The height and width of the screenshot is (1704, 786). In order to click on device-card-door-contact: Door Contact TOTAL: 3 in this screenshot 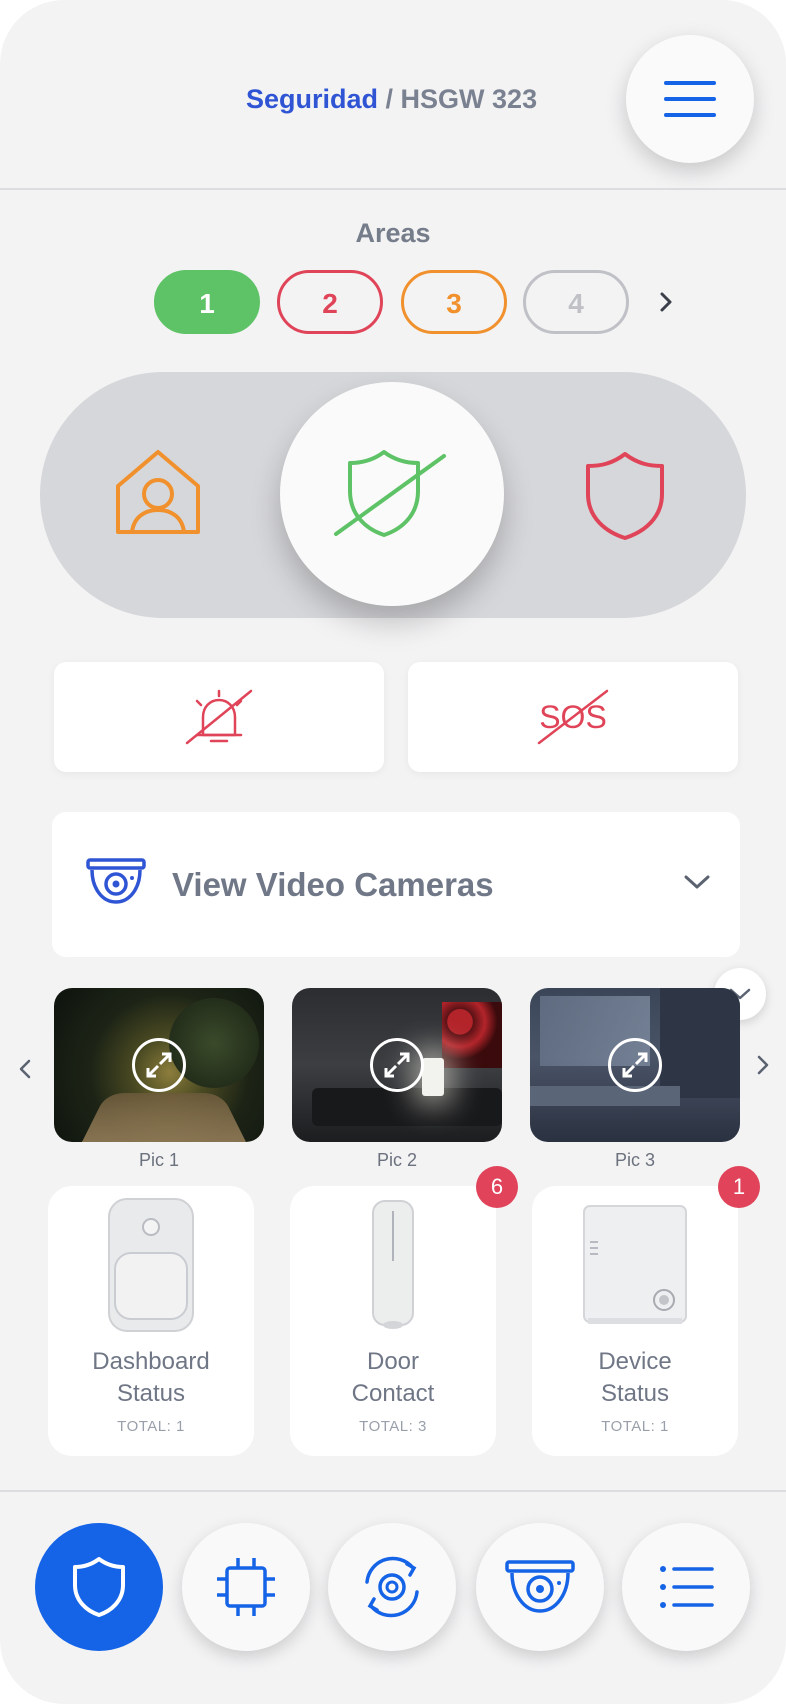, I will do `click(393, 1321)`.